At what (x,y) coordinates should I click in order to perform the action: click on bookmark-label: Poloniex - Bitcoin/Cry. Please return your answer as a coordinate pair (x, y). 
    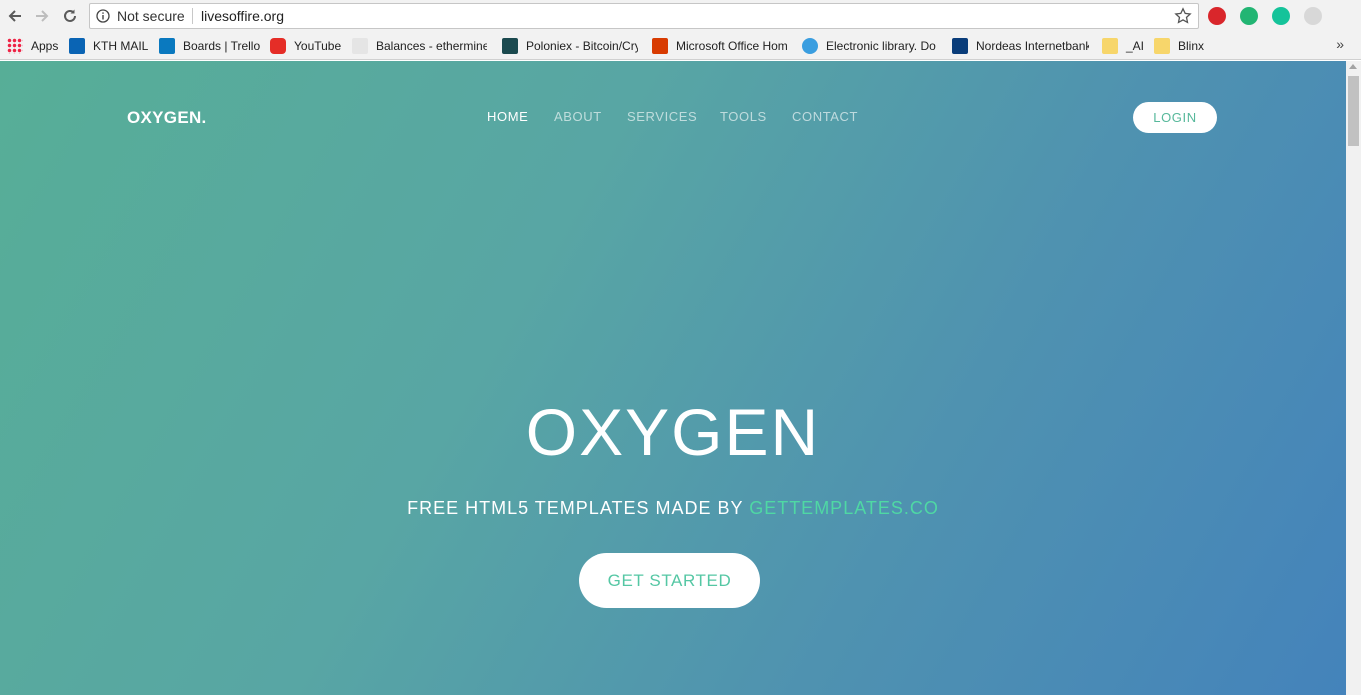
    Looking at the image, I should click on (582, 46).